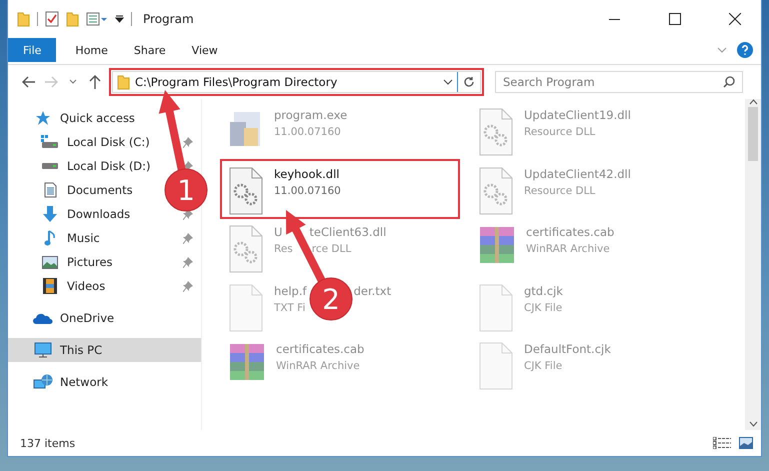 This screenshot has height=471, width=769. I want to click on search-field: Search Program, so click(619, 82).